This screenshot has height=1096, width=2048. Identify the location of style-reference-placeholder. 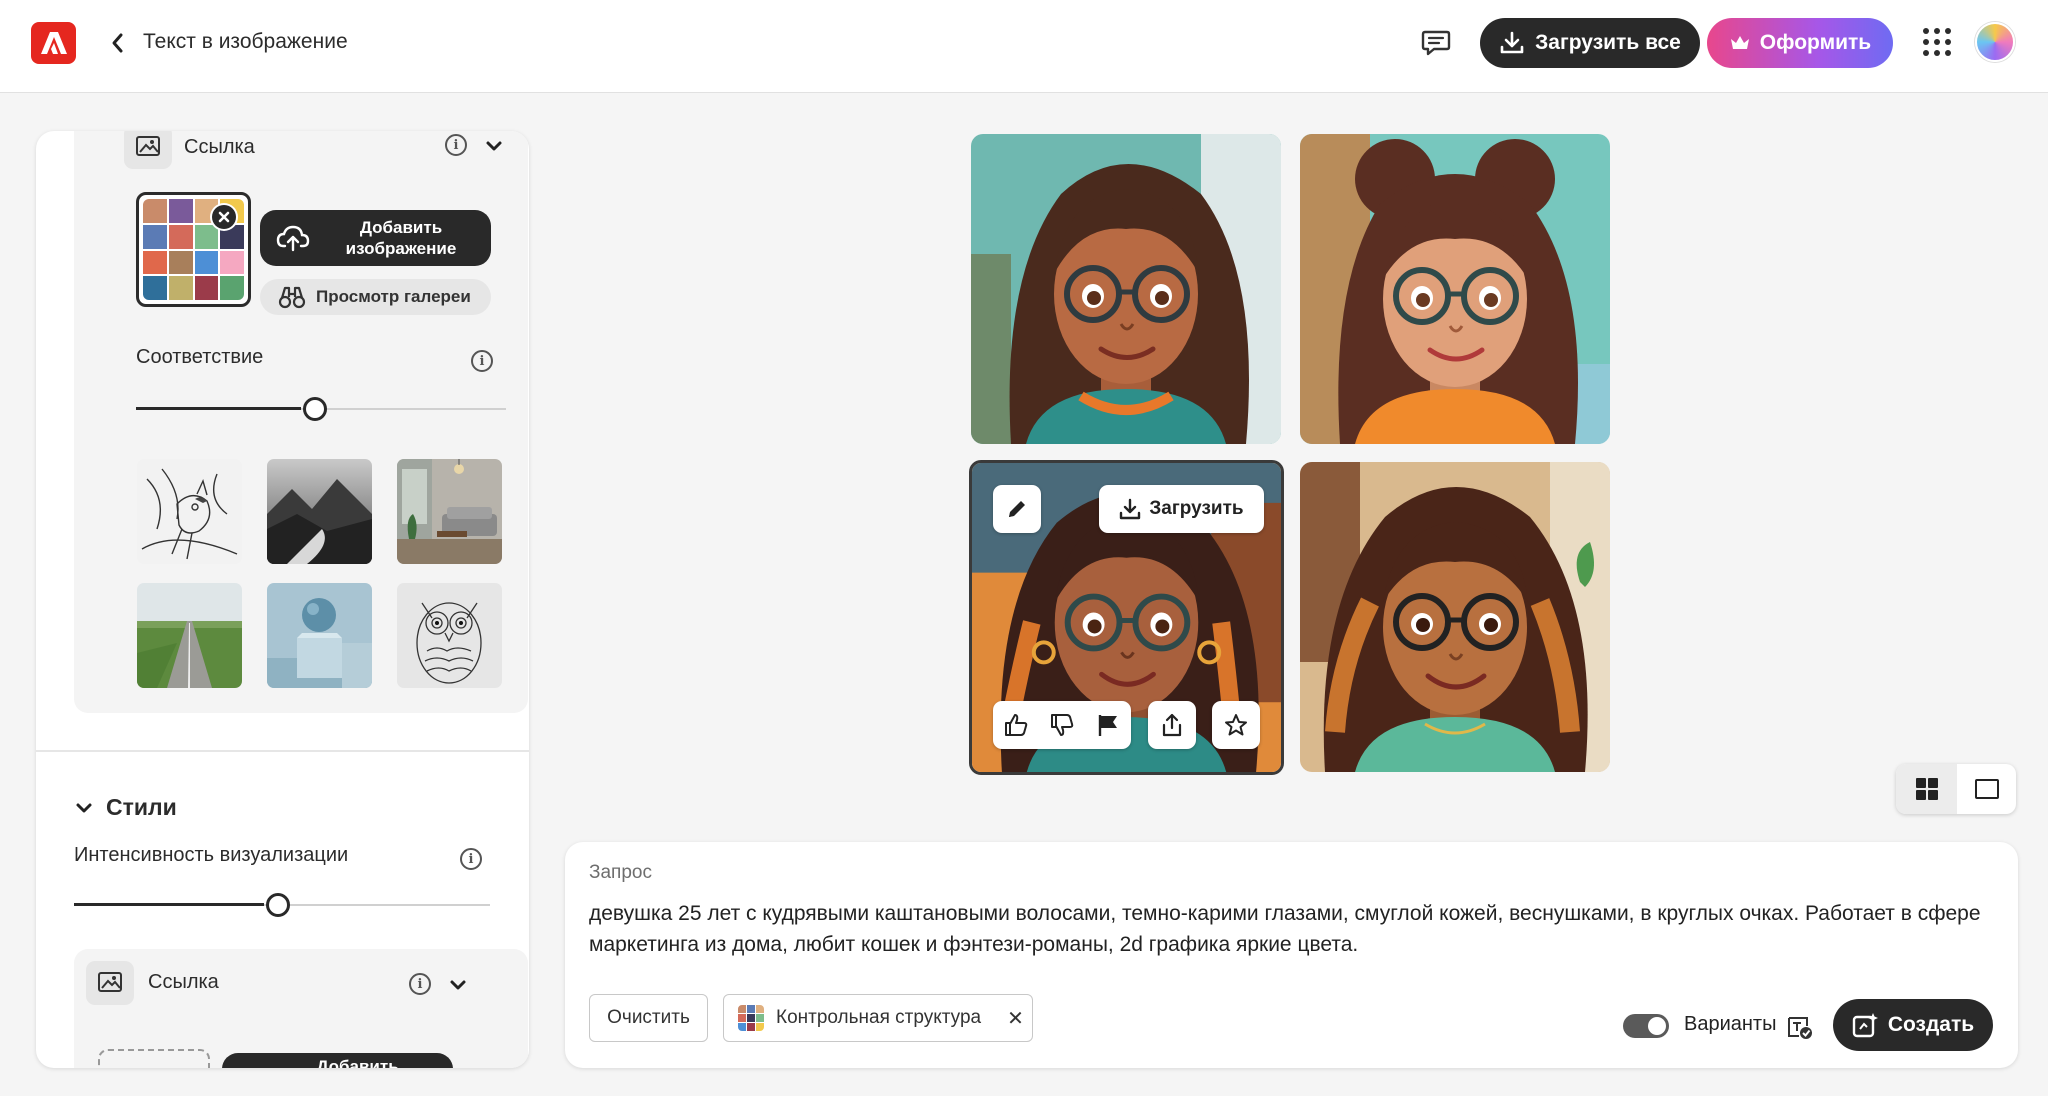
(154, 1058).